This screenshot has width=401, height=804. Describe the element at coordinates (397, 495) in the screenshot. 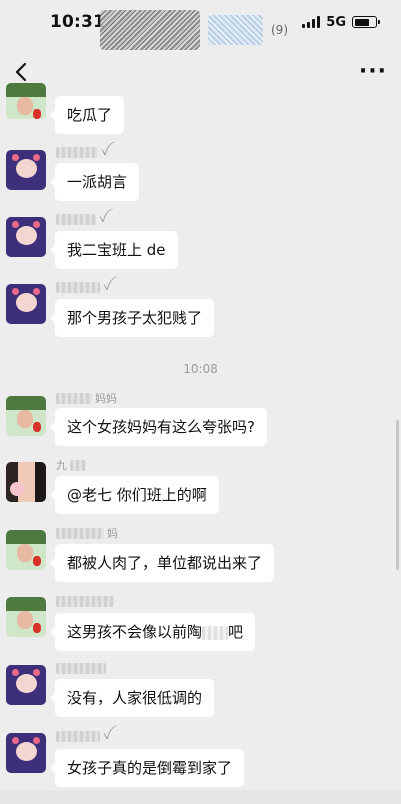

I see `scrollbar` at that location.